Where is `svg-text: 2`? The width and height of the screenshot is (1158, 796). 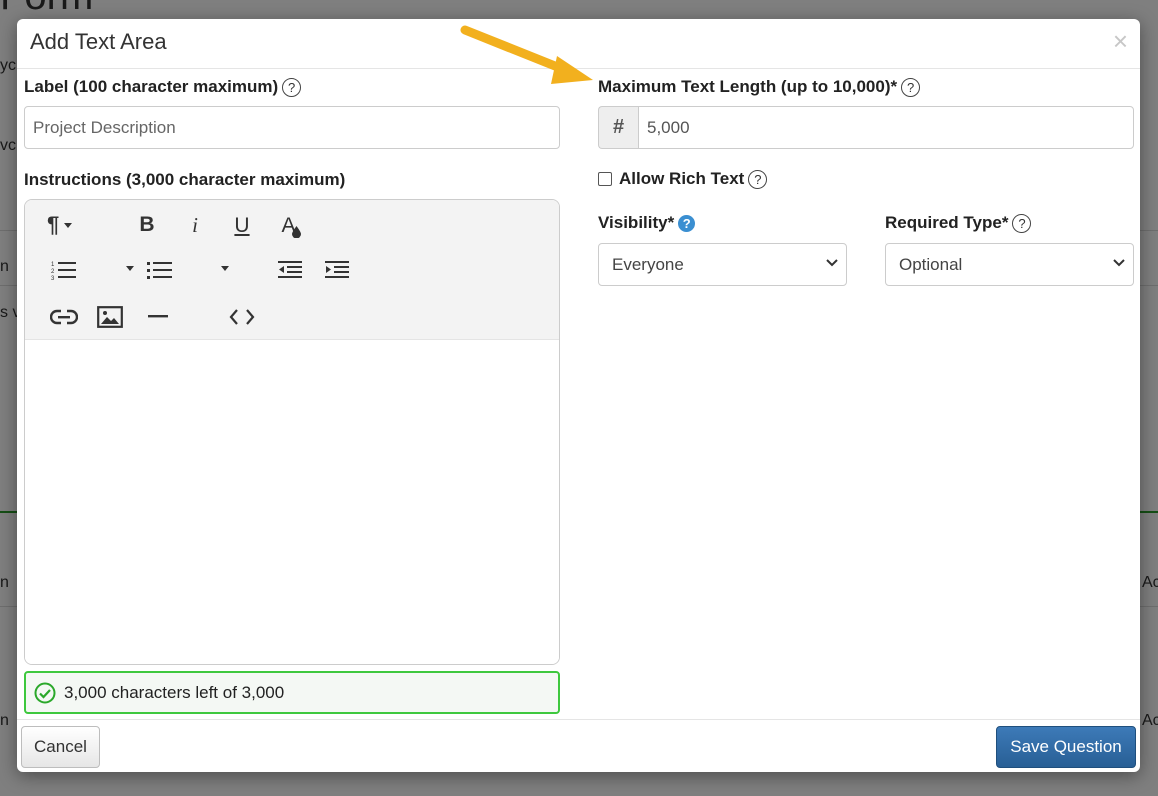 svg-text: 2 is located at coordinates (53, 272).